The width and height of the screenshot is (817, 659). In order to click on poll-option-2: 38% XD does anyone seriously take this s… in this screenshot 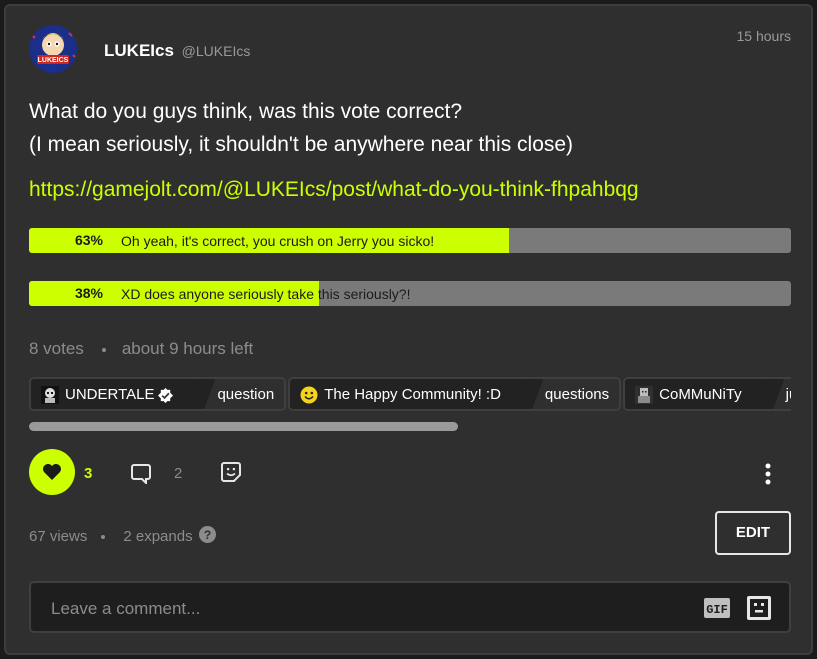, I will do `click(410, 293)`.